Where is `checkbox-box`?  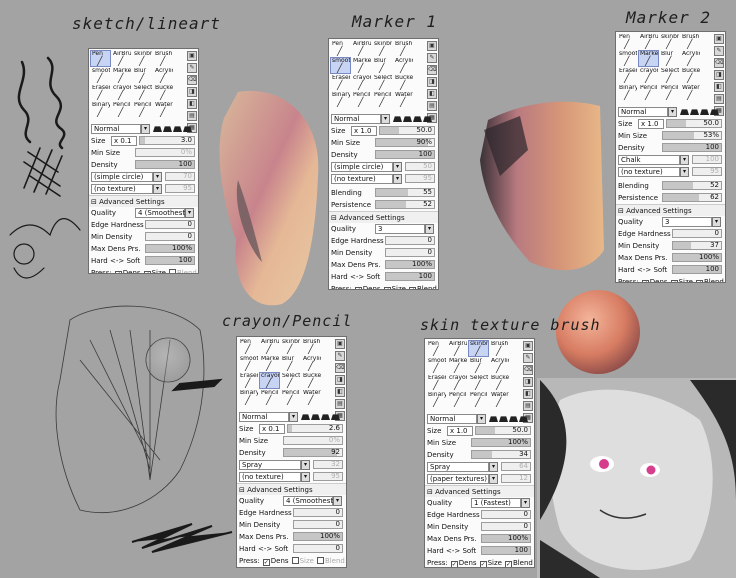 checkbox-box is located at coordinates (172, 271).